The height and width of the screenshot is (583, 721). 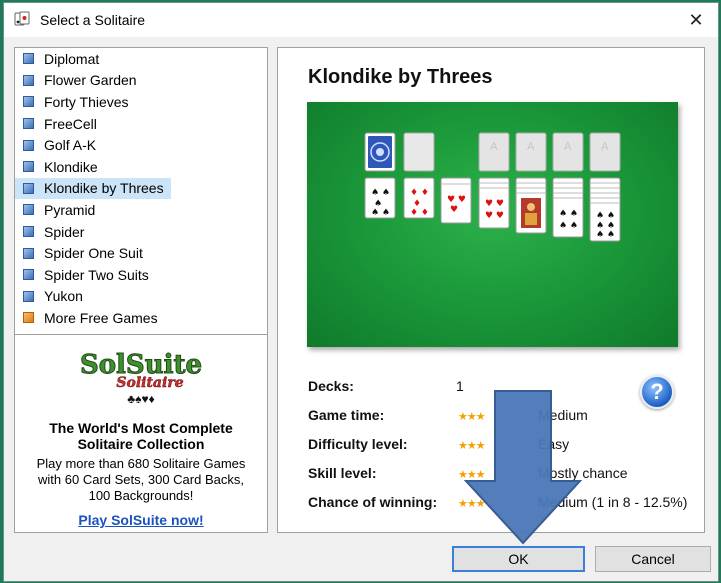 I want to click on close-button: ✕, so click(x=696, y=20).